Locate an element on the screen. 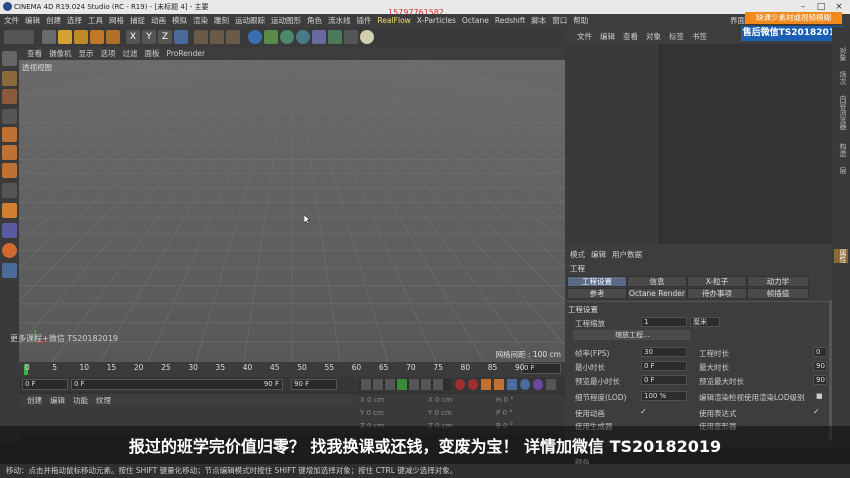 The height and width of the screenshot is (478, 850). tabs1-tab-0: 工程设置 is located at coordinates (597, 281).